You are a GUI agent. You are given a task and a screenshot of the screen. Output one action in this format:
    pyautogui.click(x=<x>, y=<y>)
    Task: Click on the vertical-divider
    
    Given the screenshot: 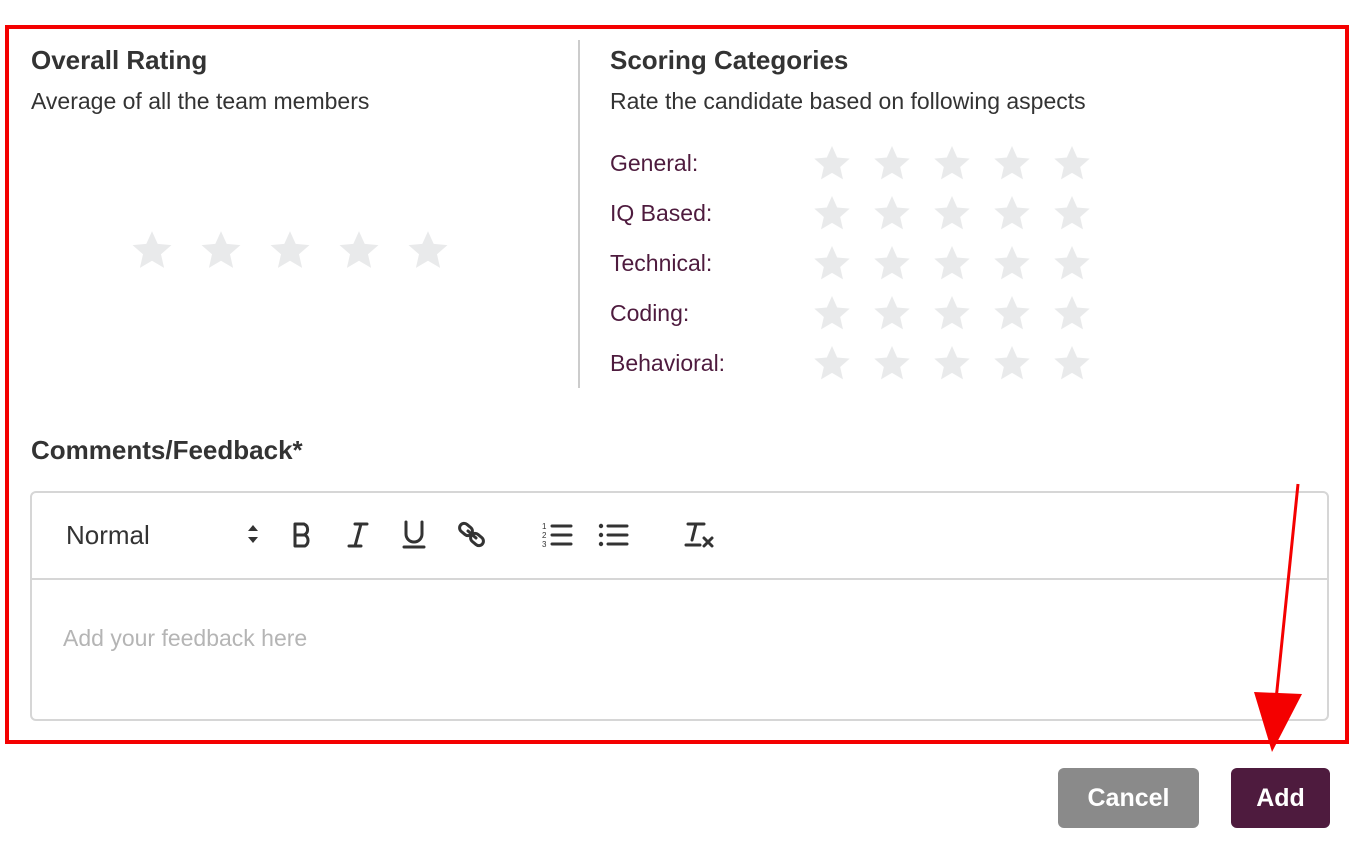 What is the action you would take?
    pyautogui.click(x=579, y=214)
    